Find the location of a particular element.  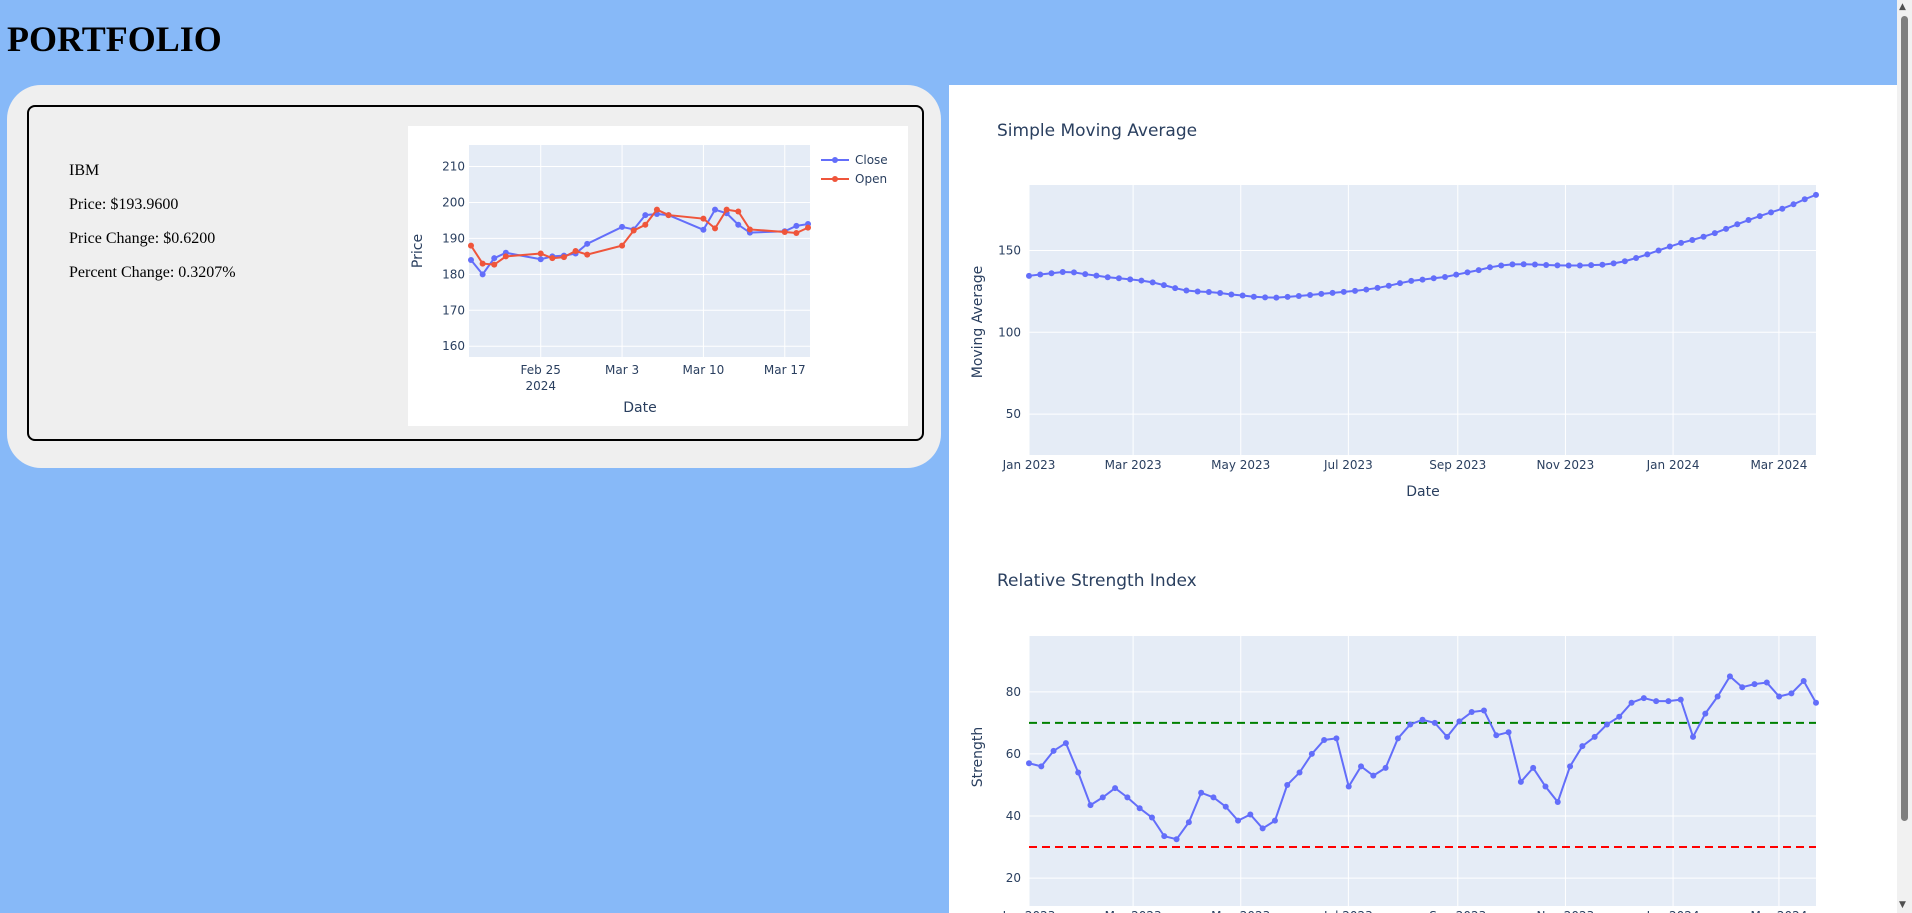

x-tick-label: Mar 2023 is located at coordinates (1133, 465).